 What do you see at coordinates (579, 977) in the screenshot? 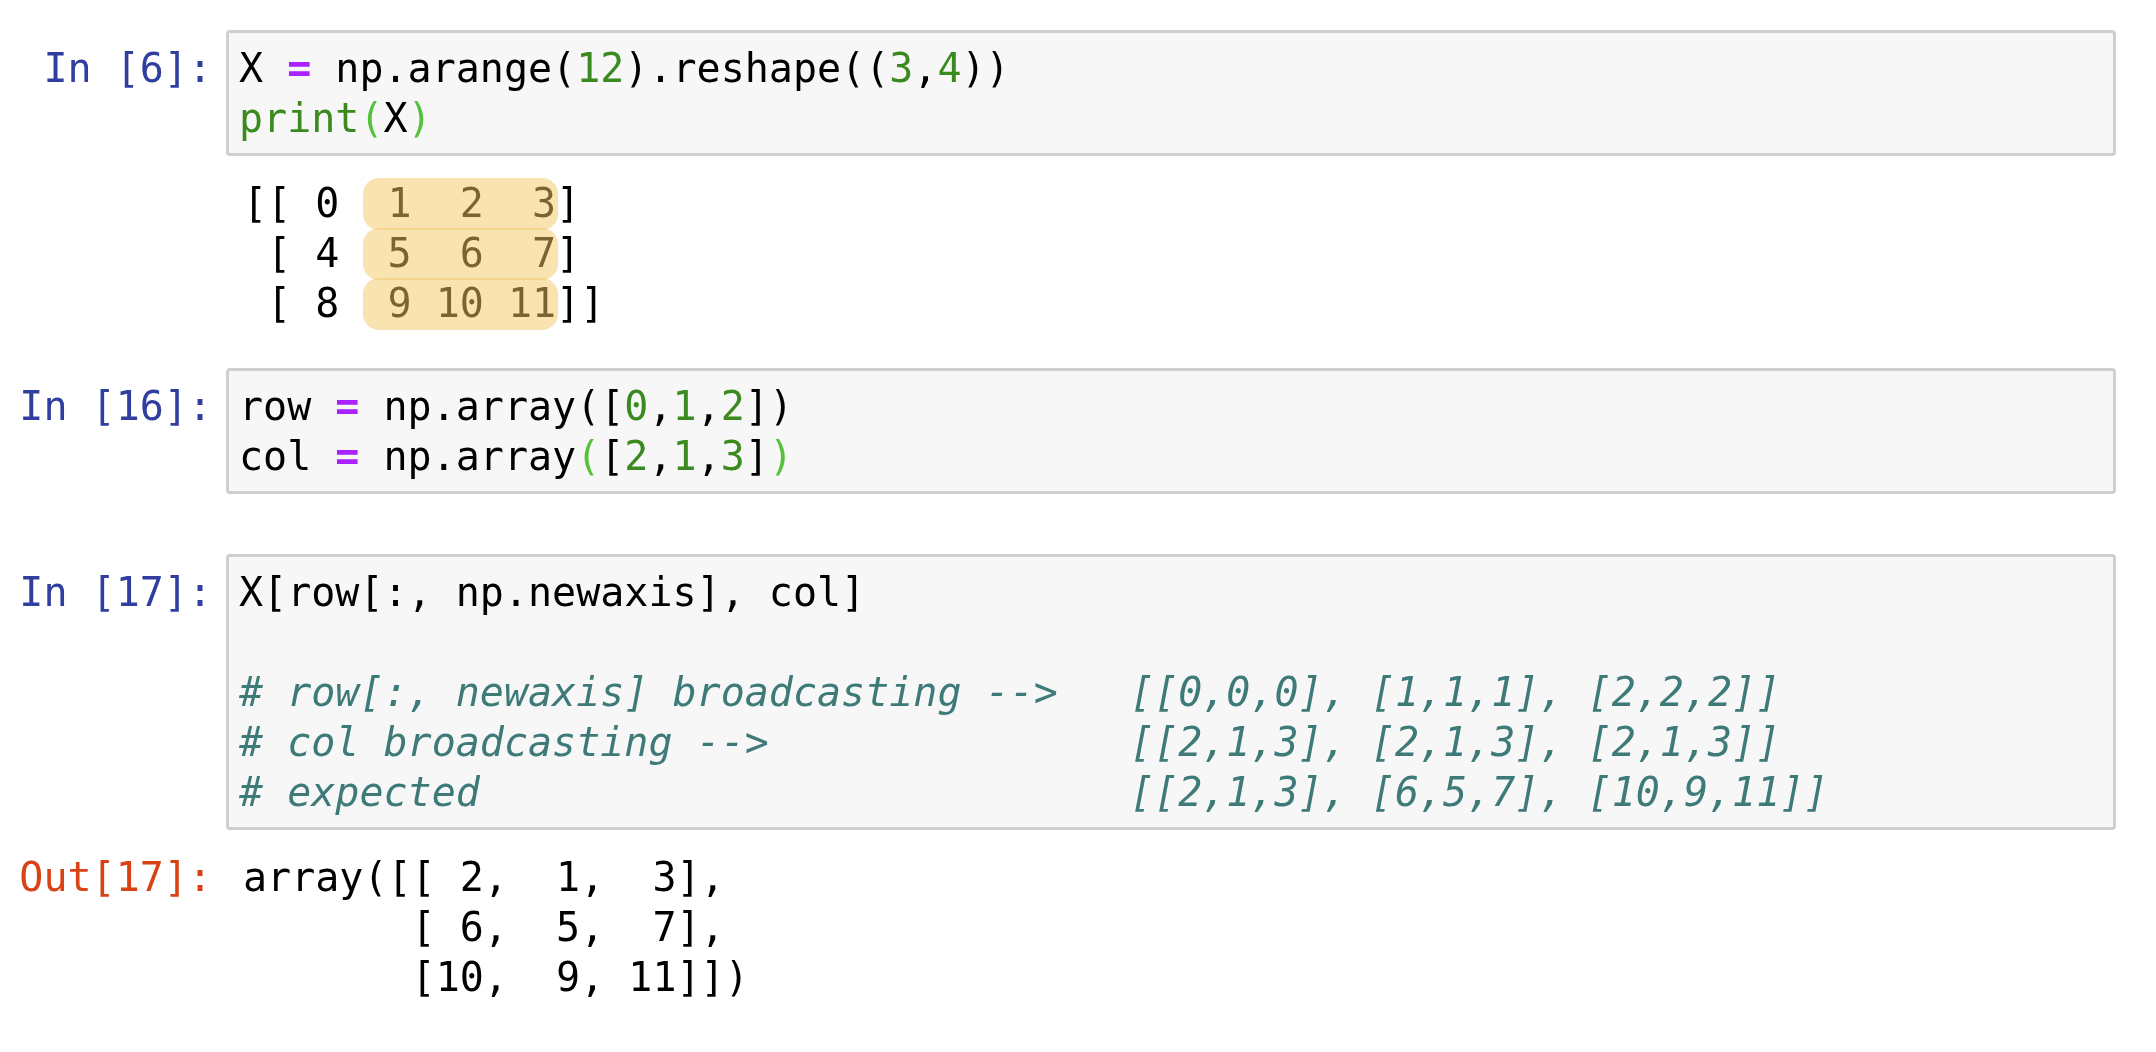
I see `output-line: [10, 9, 11]])` at bounding box center [579, 977].